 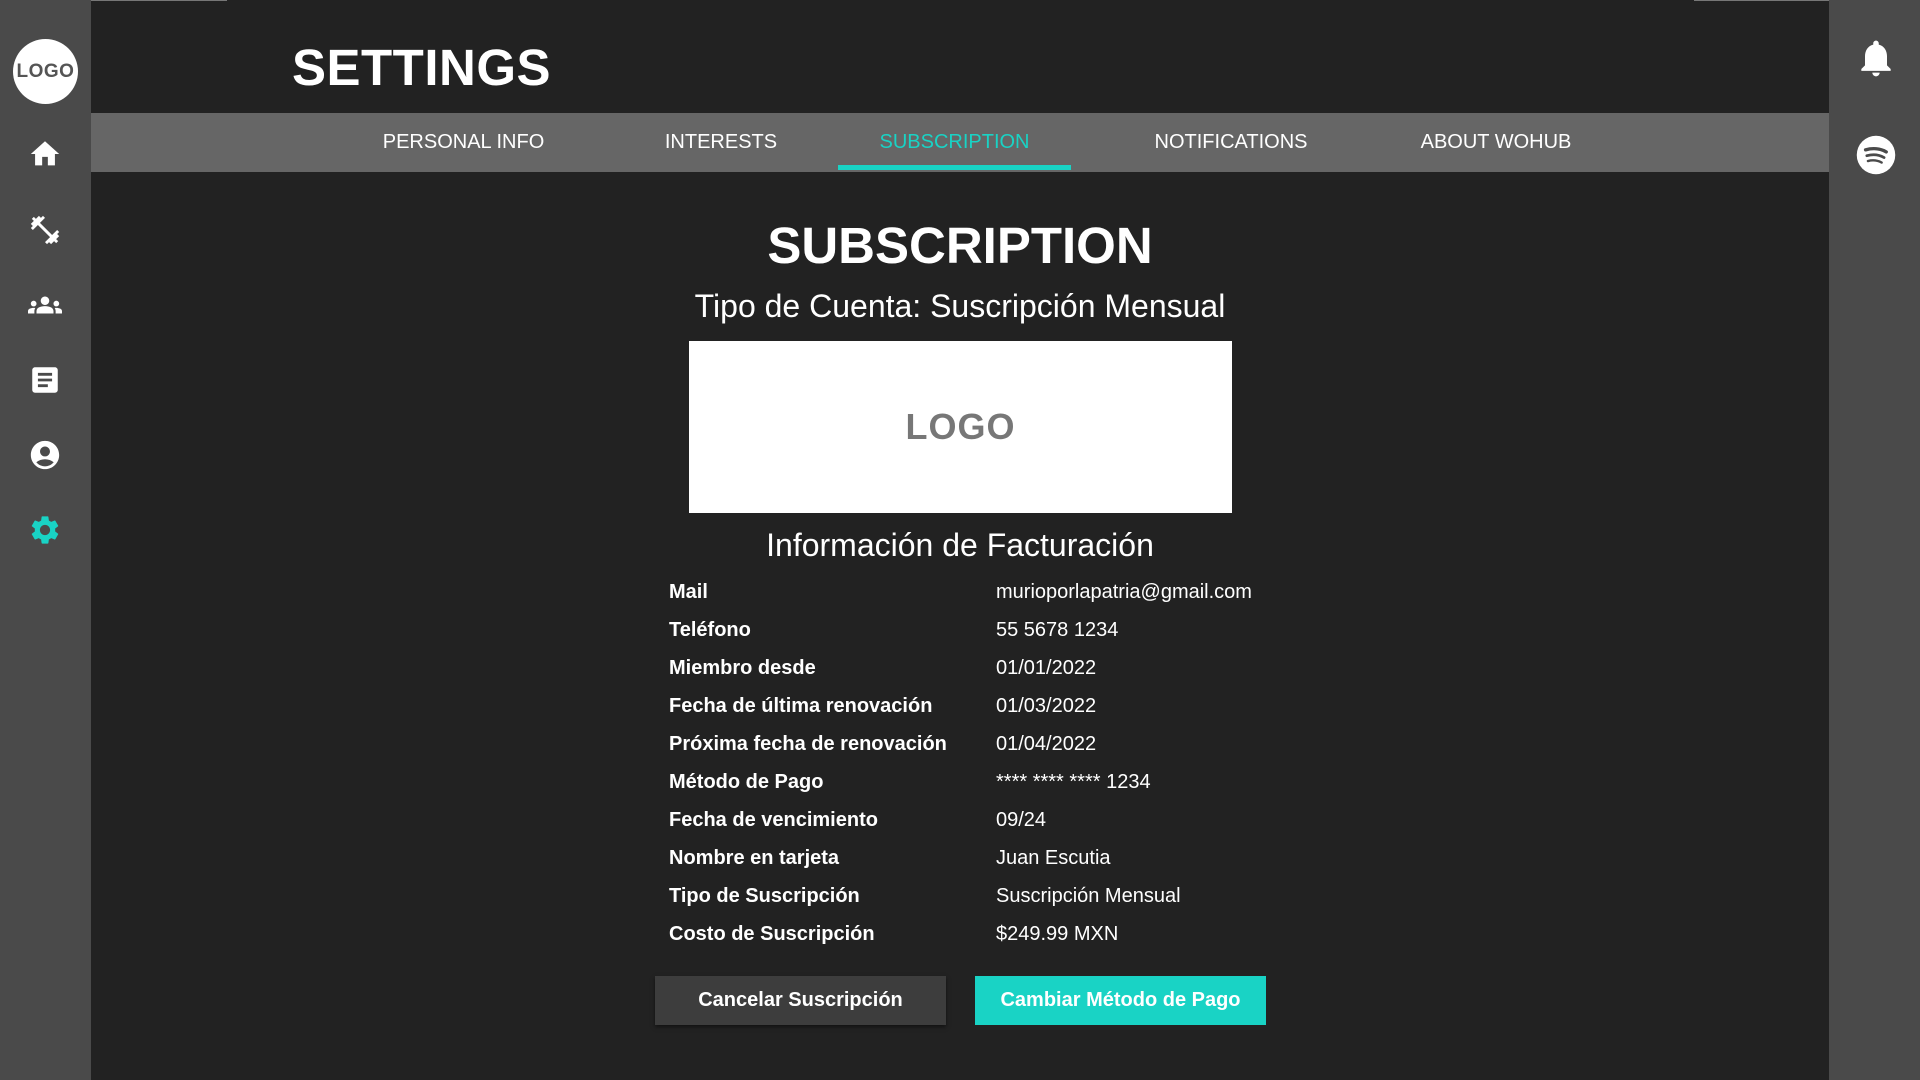 I want to click on info-label: Tipo de Suscripción, so click(x=764, y=896).